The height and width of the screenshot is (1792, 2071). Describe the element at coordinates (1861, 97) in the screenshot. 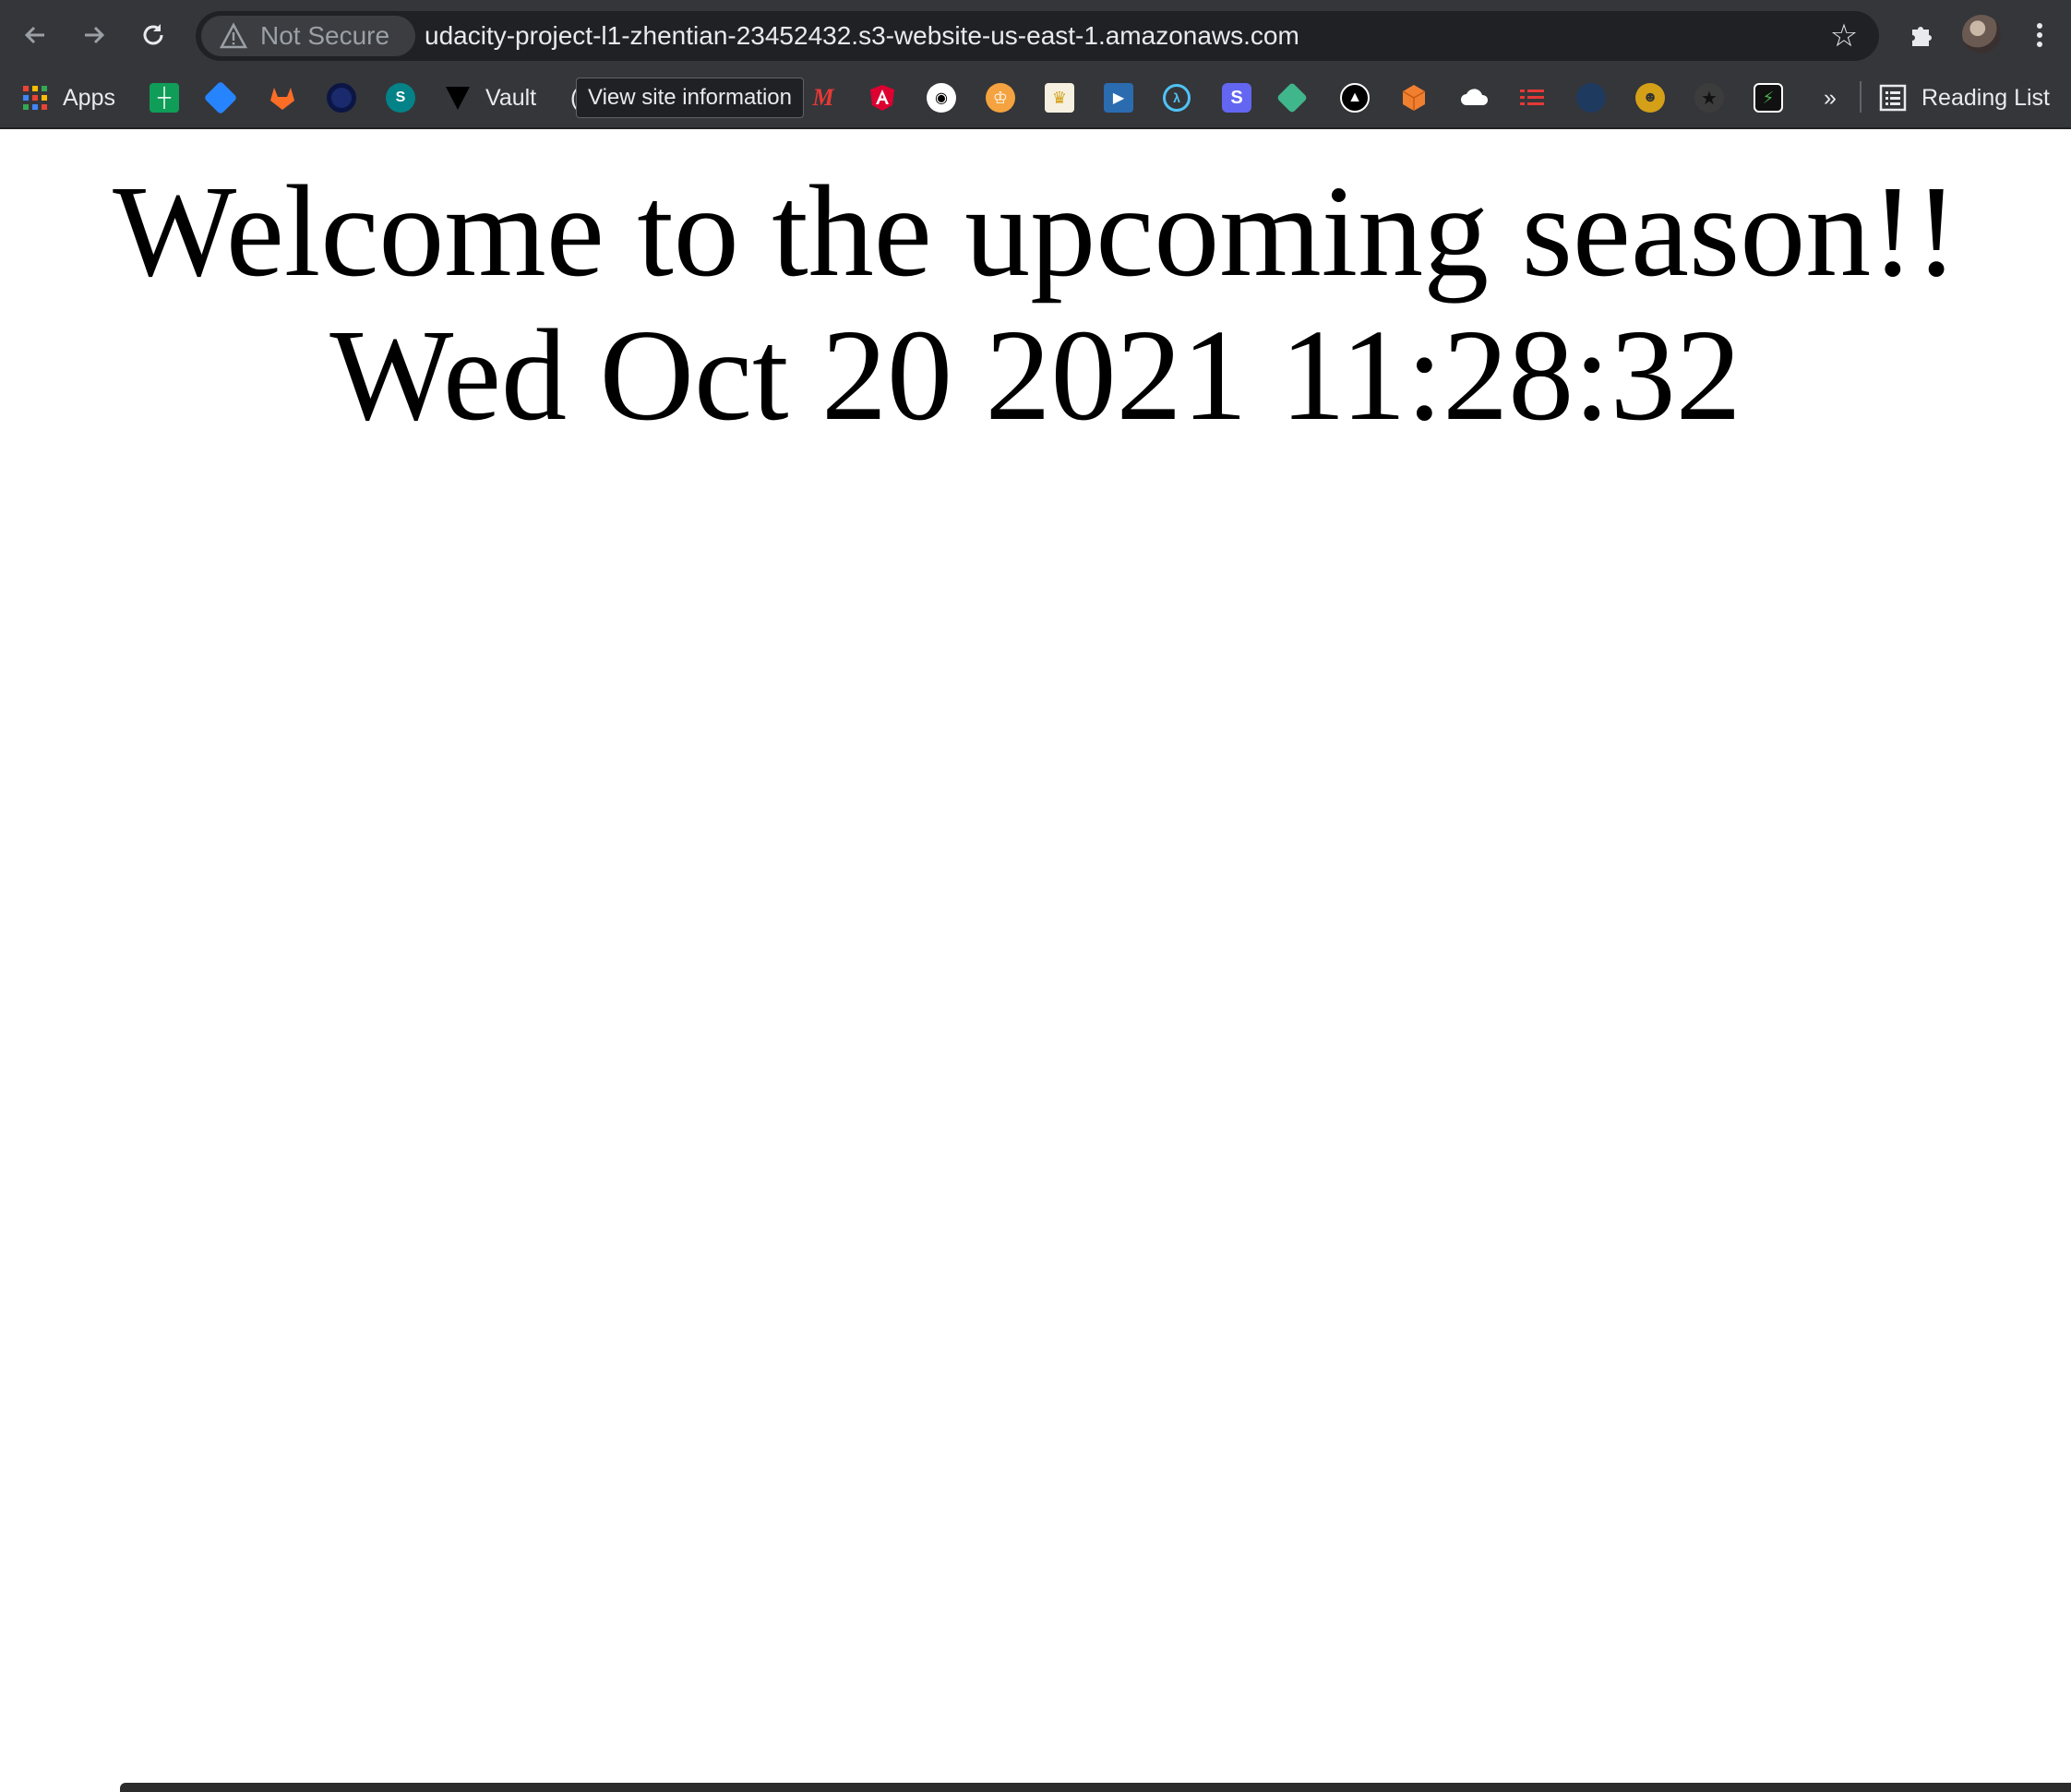

I see `bookmarks-divider` at that location.